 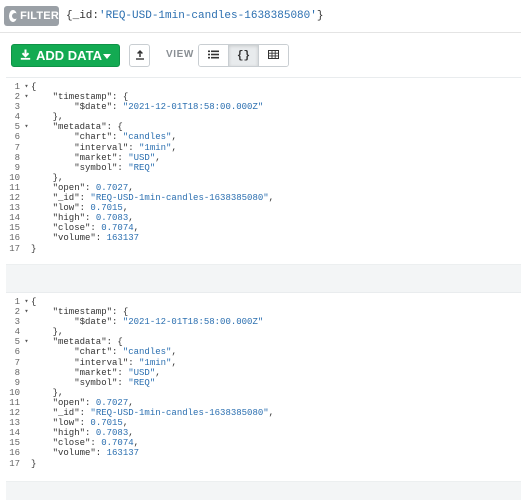 I want to click on code-line: 17}, so click(x=263, y=464).